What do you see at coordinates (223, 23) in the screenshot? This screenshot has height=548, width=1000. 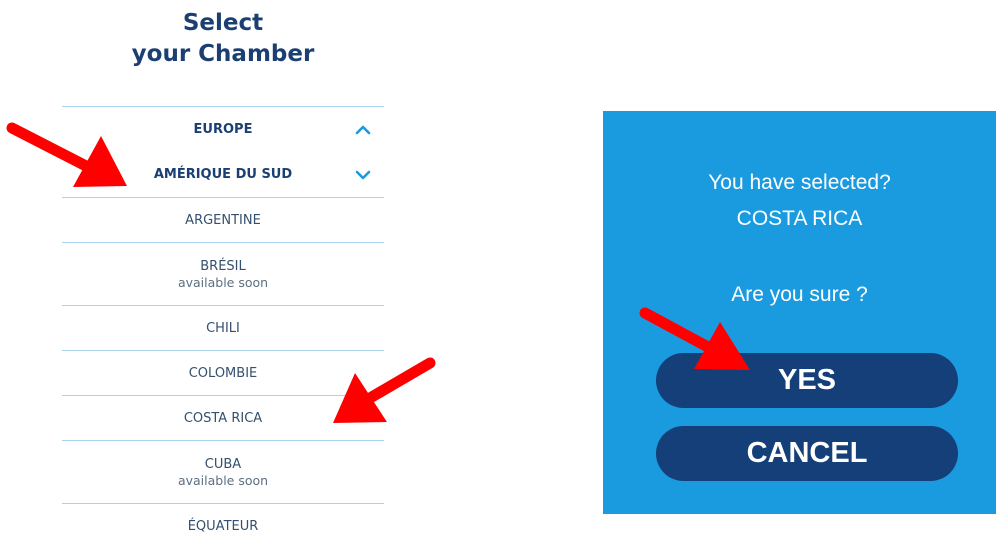 I see `page-title-line-1: Select` at bounding box center [223, 23].